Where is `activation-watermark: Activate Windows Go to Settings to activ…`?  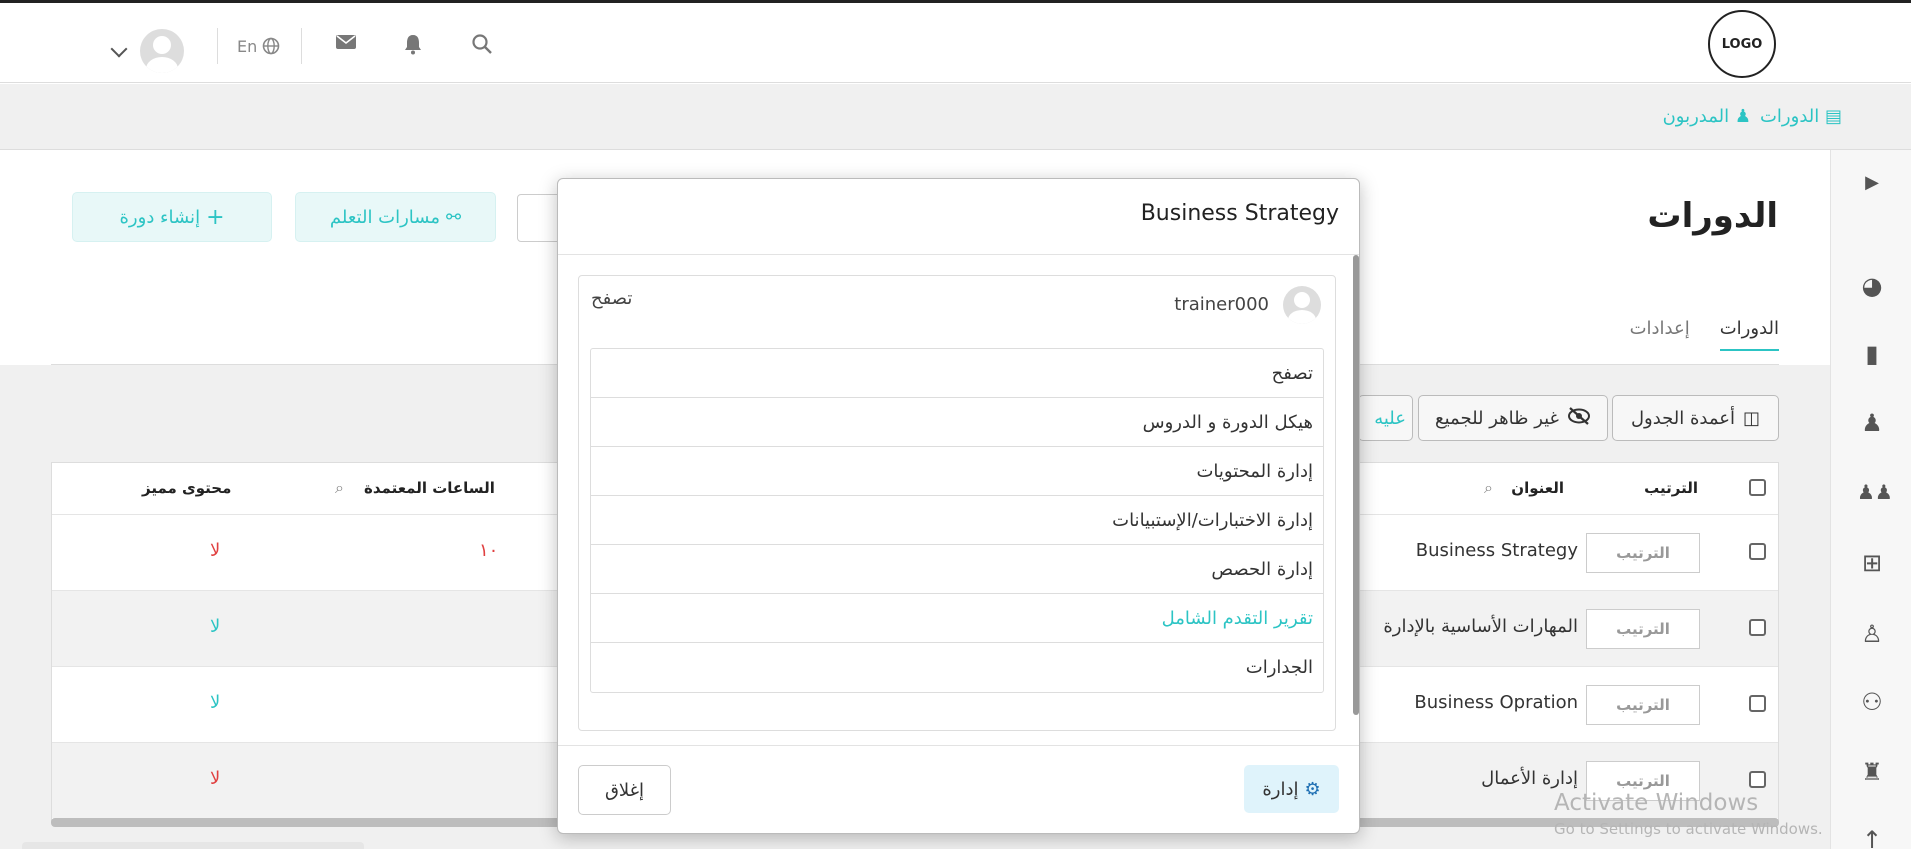
activation-watermark: Activate Windows Go to Settings to activ… is located at coordinates (1688, 814).